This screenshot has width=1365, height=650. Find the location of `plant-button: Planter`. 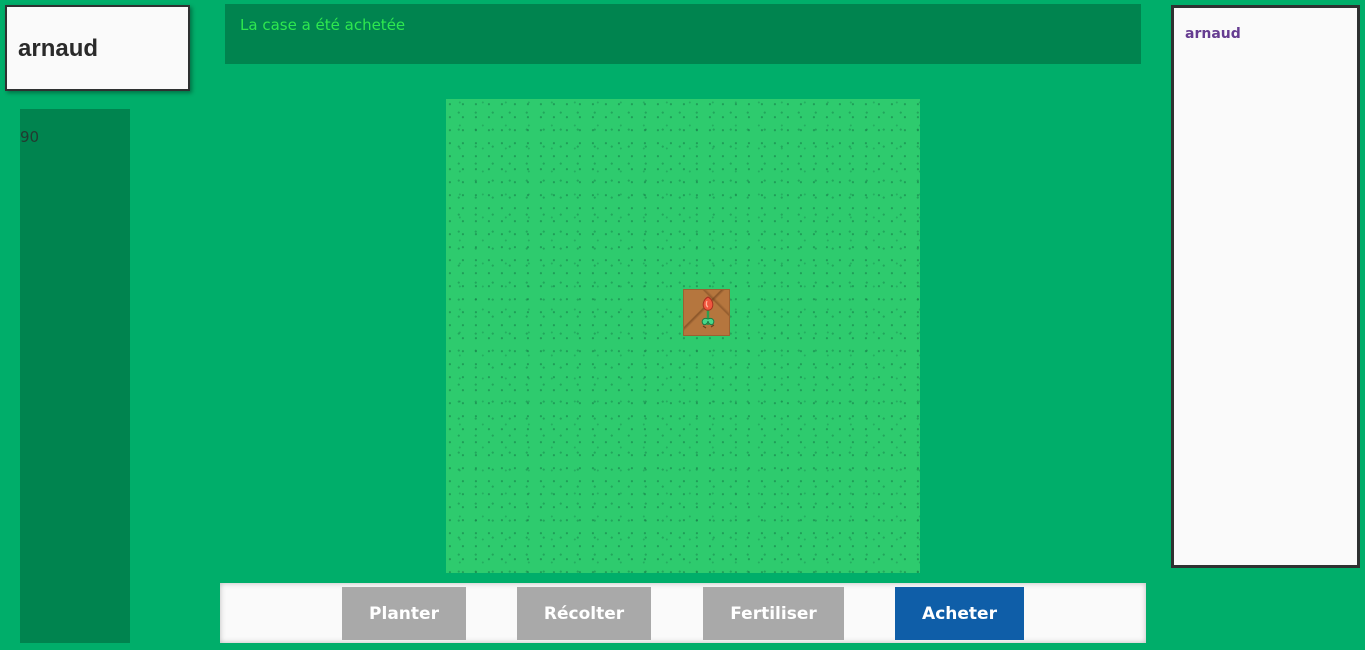

plant-button: Planter is located at coordinates (404, 613).